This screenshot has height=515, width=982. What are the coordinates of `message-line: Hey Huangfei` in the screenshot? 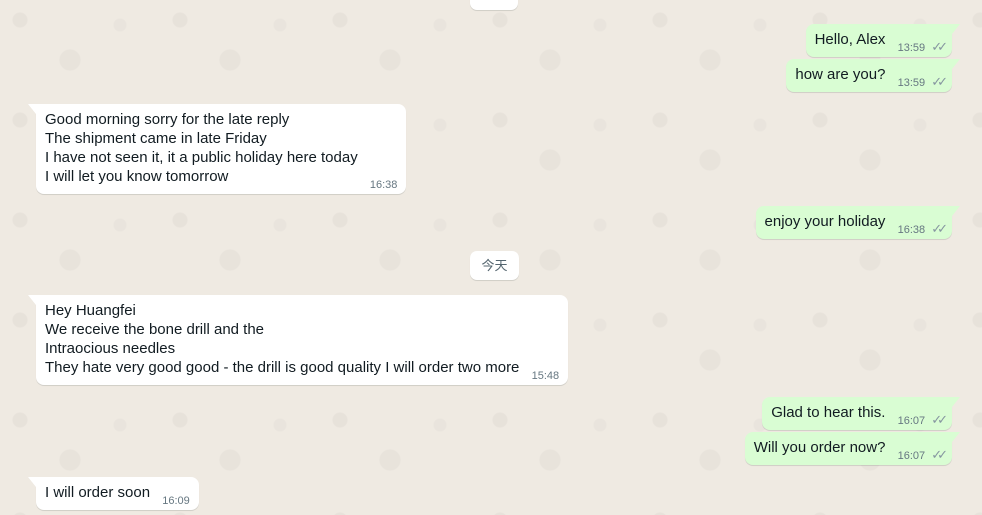 It's located at (90, 310).